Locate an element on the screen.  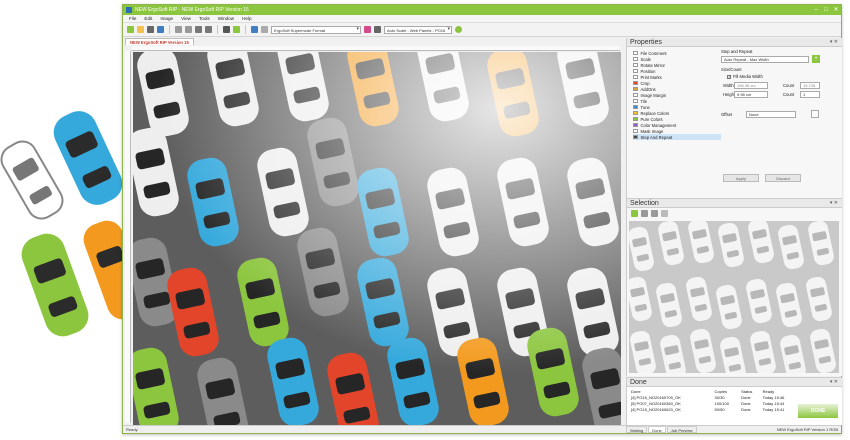
tab-job-preview: Job Preview is located at coordinates (681, 429).